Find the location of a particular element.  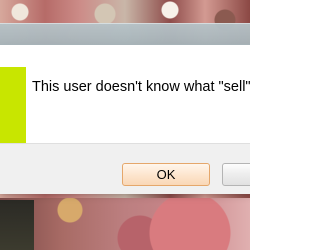

secondary-button is located at coordinates (236, 174).